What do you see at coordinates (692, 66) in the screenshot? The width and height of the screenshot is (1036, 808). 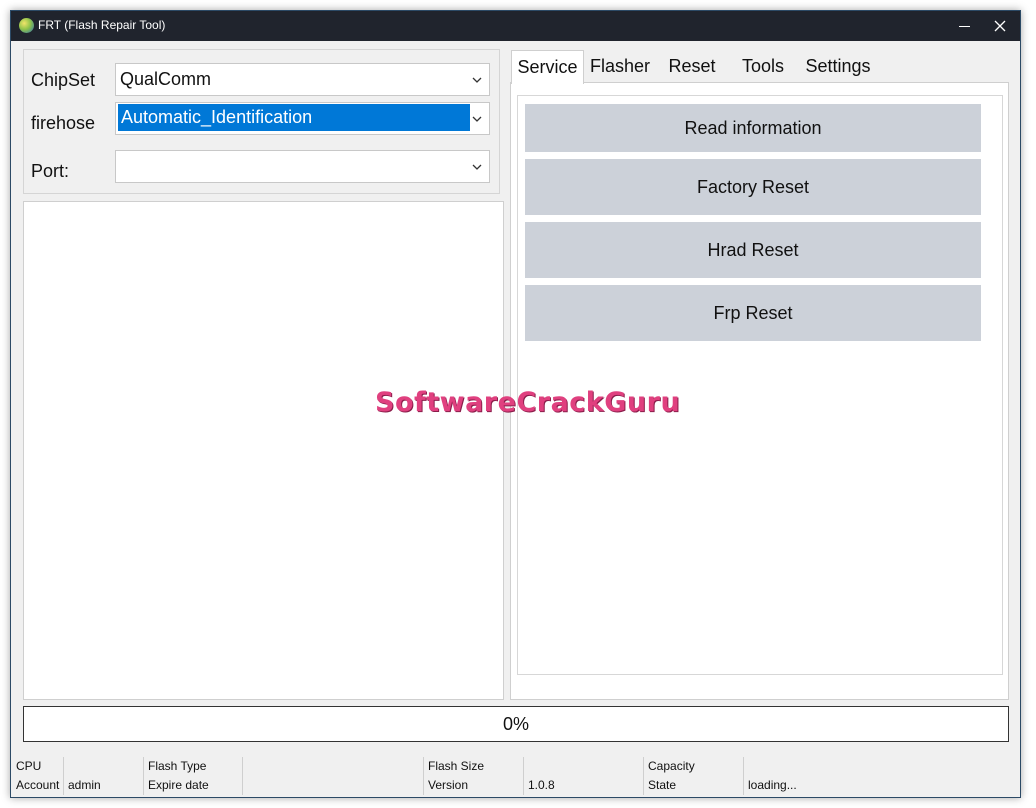 I see `tab-reset: Reset` at bounding box center [692, 66].